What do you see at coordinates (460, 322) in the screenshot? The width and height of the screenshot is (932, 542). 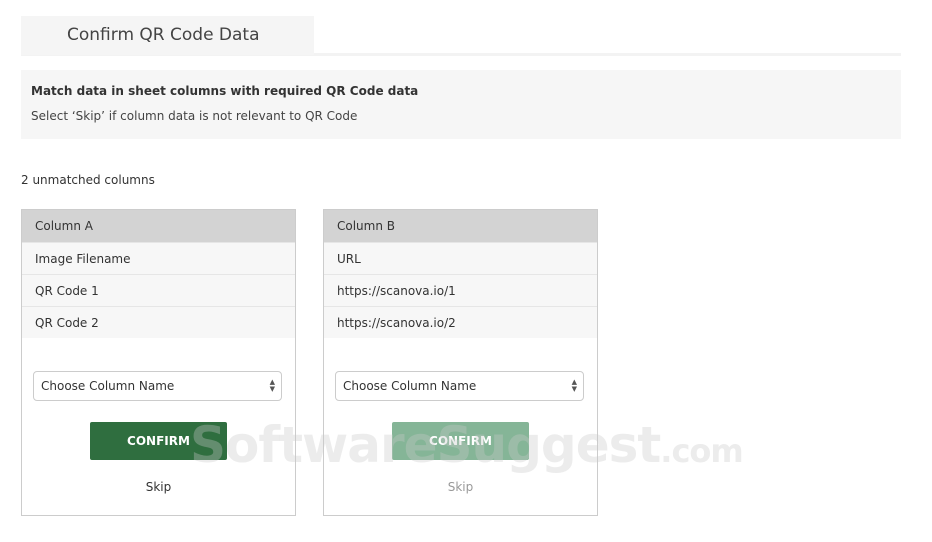 I see `column-row: https://scanova.io/2` at bounding box center [460, 322].